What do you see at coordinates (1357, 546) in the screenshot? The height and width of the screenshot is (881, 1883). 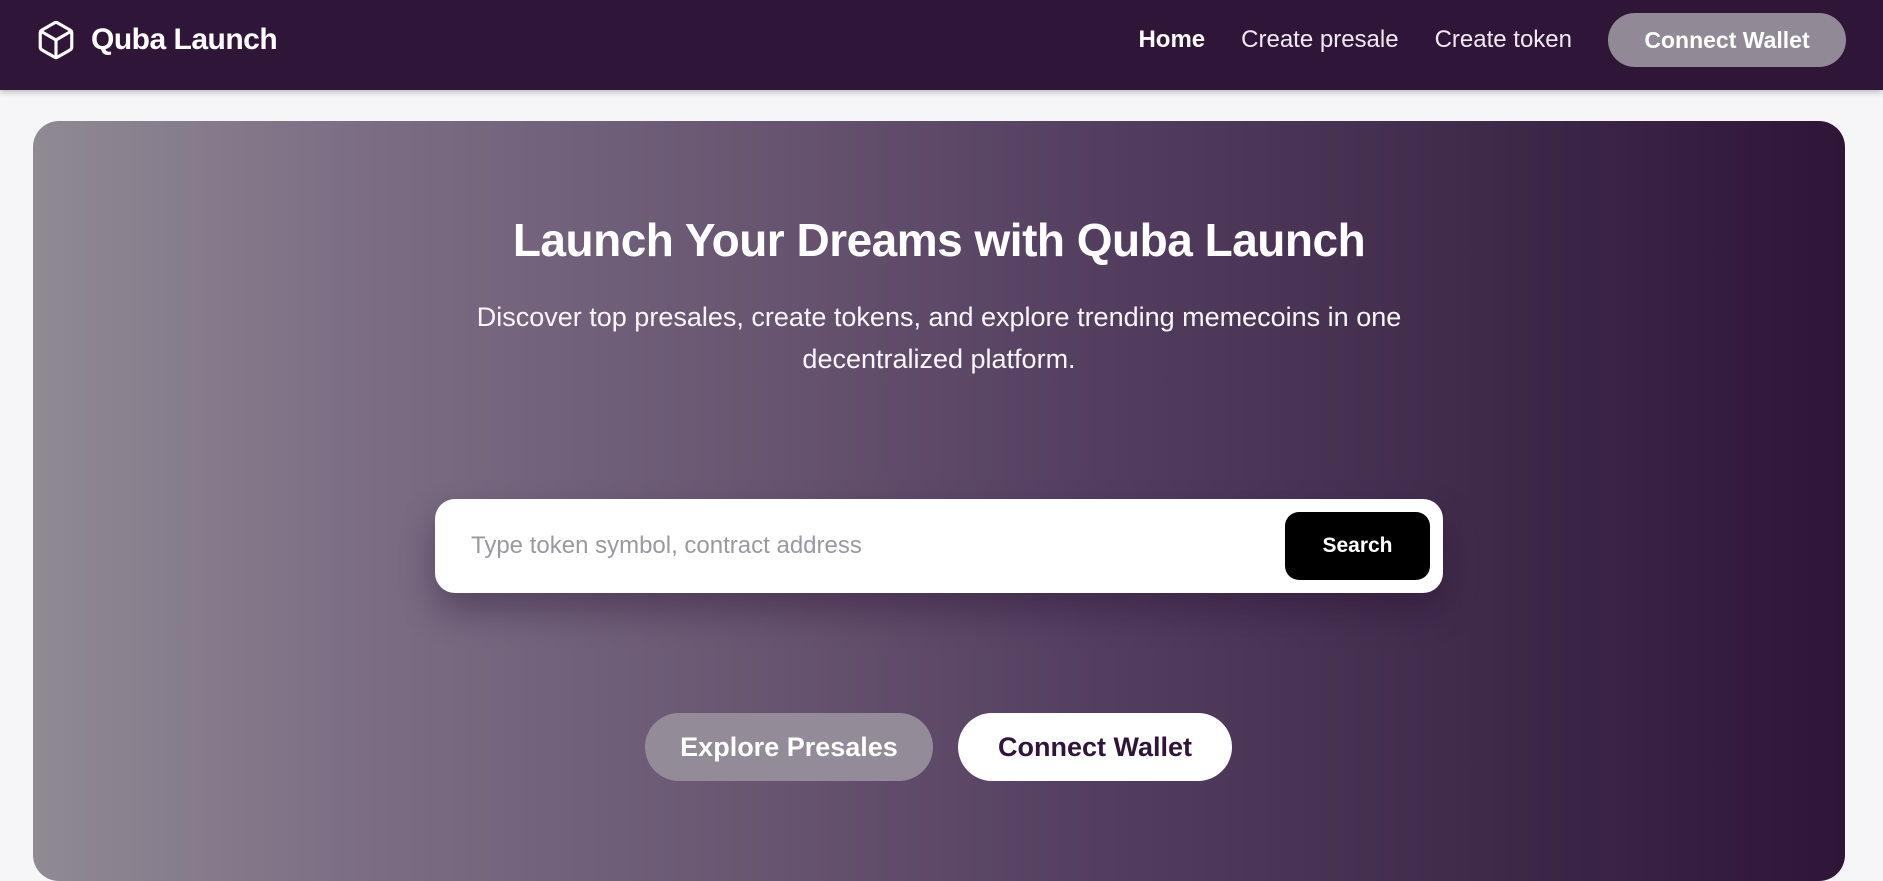 I see `search-button: Search` at bounding box center [1357, 546].